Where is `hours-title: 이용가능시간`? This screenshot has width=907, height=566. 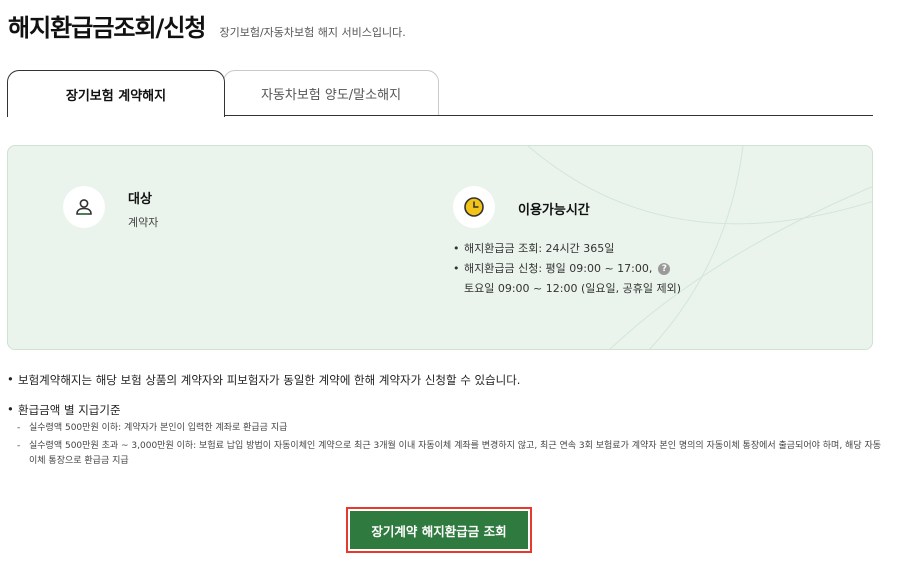
hours-title: 이용가능시간 is located at coordinates (554, 210).